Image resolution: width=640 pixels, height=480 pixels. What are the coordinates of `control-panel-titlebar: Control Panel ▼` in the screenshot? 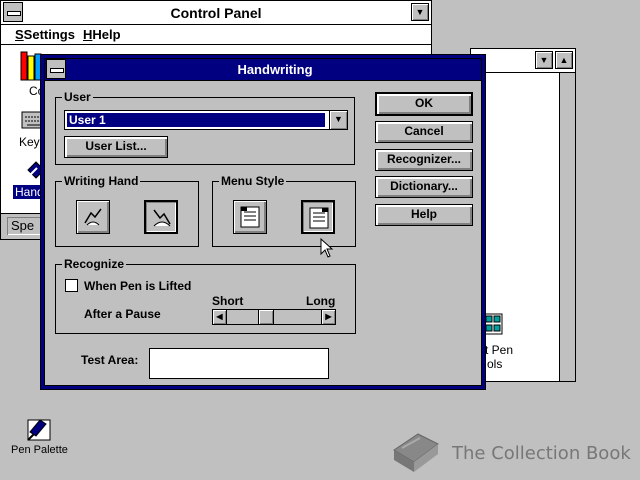 It's located at (216, 13).